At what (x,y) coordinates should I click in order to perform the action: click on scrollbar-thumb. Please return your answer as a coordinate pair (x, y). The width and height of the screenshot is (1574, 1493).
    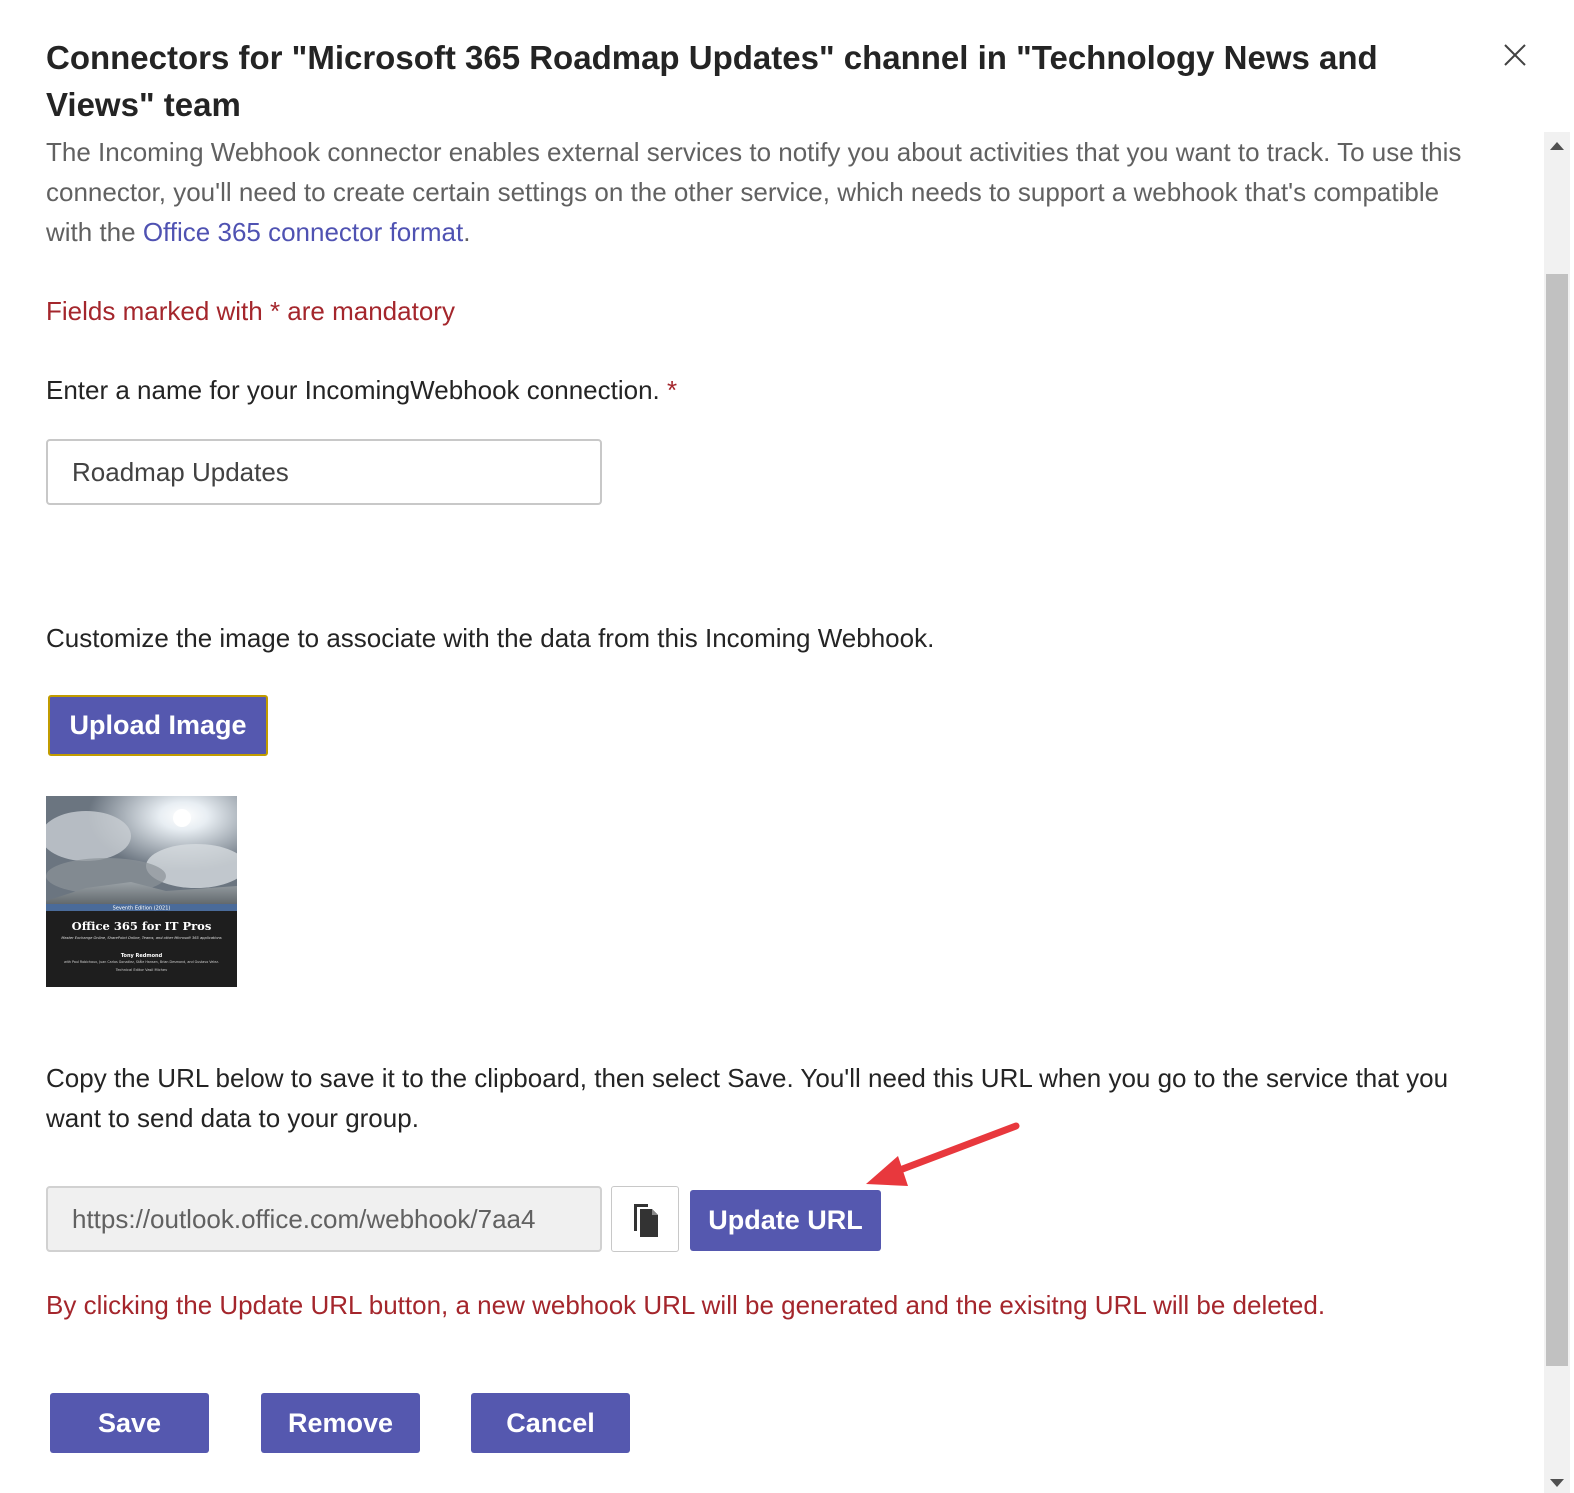
    Looking at the image, I should click on (1557, 820).